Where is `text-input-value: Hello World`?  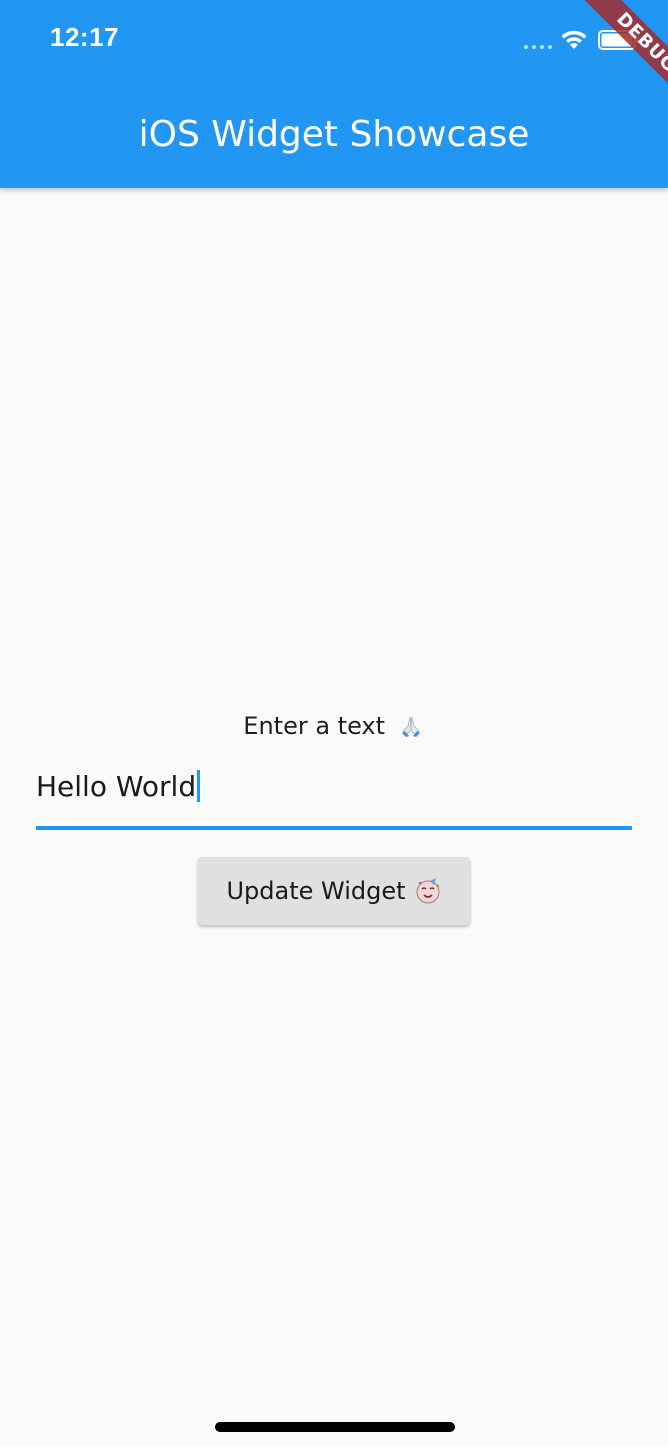 text-input-value: Hello World is located at coordinates (116, 786).